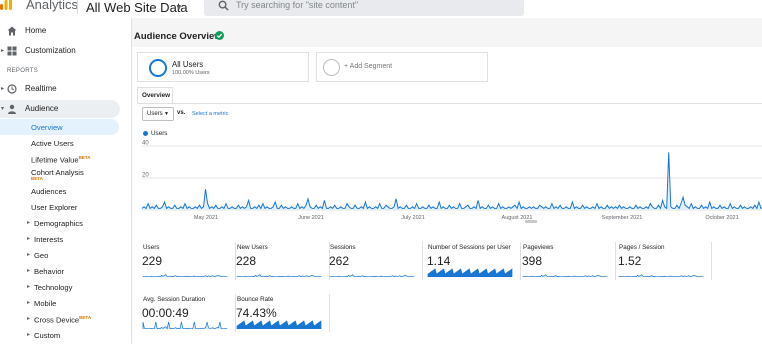  Describe the element at coordinates (665, 261) in the screenshot. I see `scorecard: Pages / Session 1.52` at that location.